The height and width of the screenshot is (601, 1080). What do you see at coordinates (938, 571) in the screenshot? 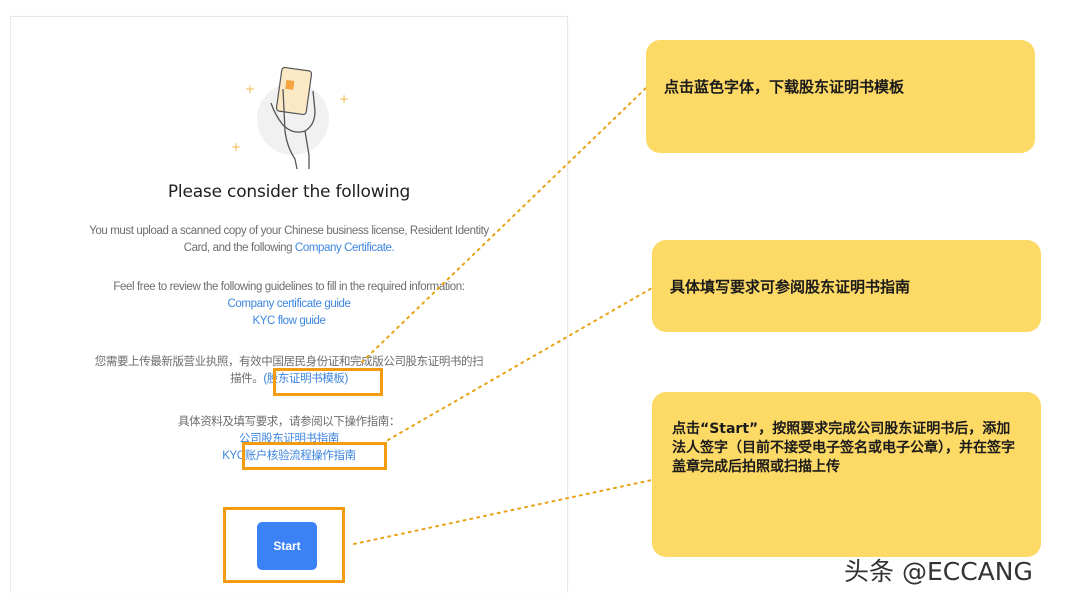
I see `watermark: 头条 @ECCANG` at bounding box center [938, 571].